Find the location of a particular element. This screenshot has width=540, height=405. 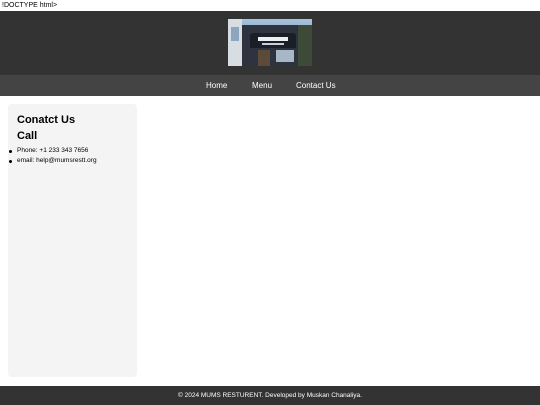

contact-item-phone: Phone: +1 233 343 7656 is located at coordinates (53, 151).